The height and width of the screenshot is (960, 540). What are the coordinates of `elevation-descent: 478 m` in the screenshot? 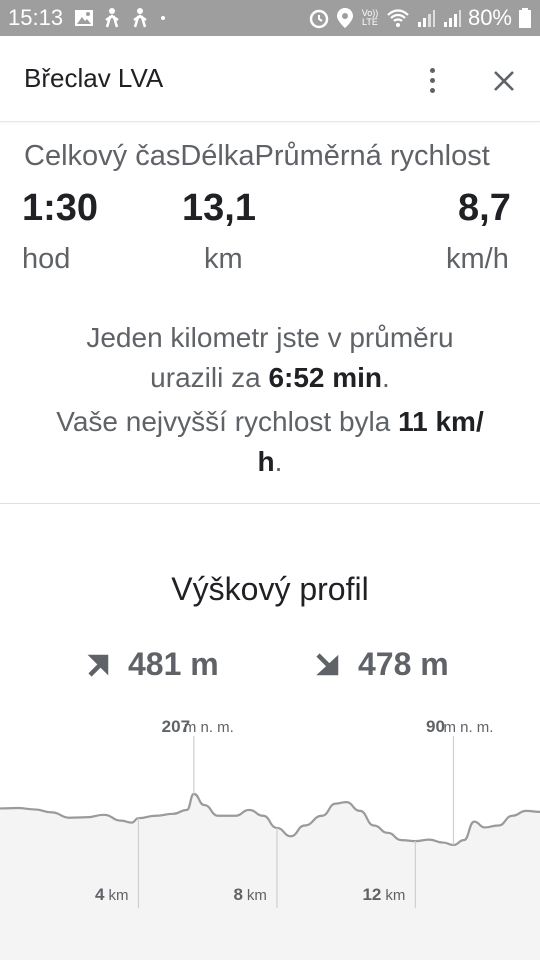 It's located at (381, 664).